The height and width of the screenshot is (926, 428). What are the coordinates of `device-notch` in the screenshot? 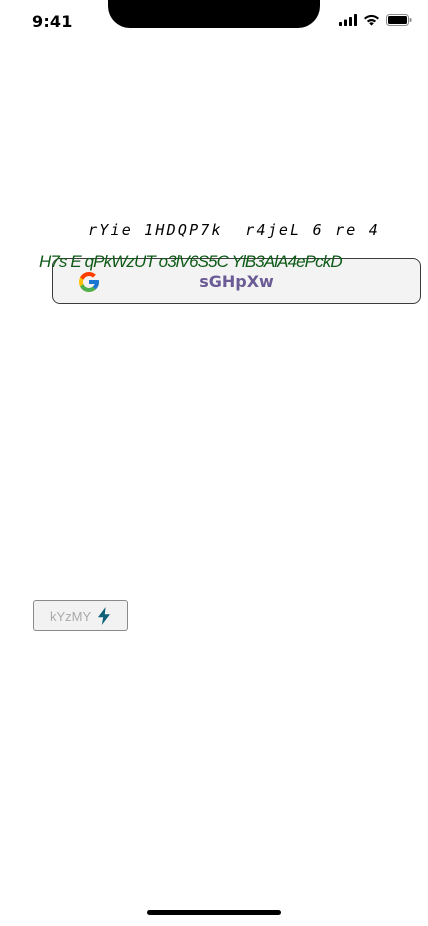 It's located at (214, 14).